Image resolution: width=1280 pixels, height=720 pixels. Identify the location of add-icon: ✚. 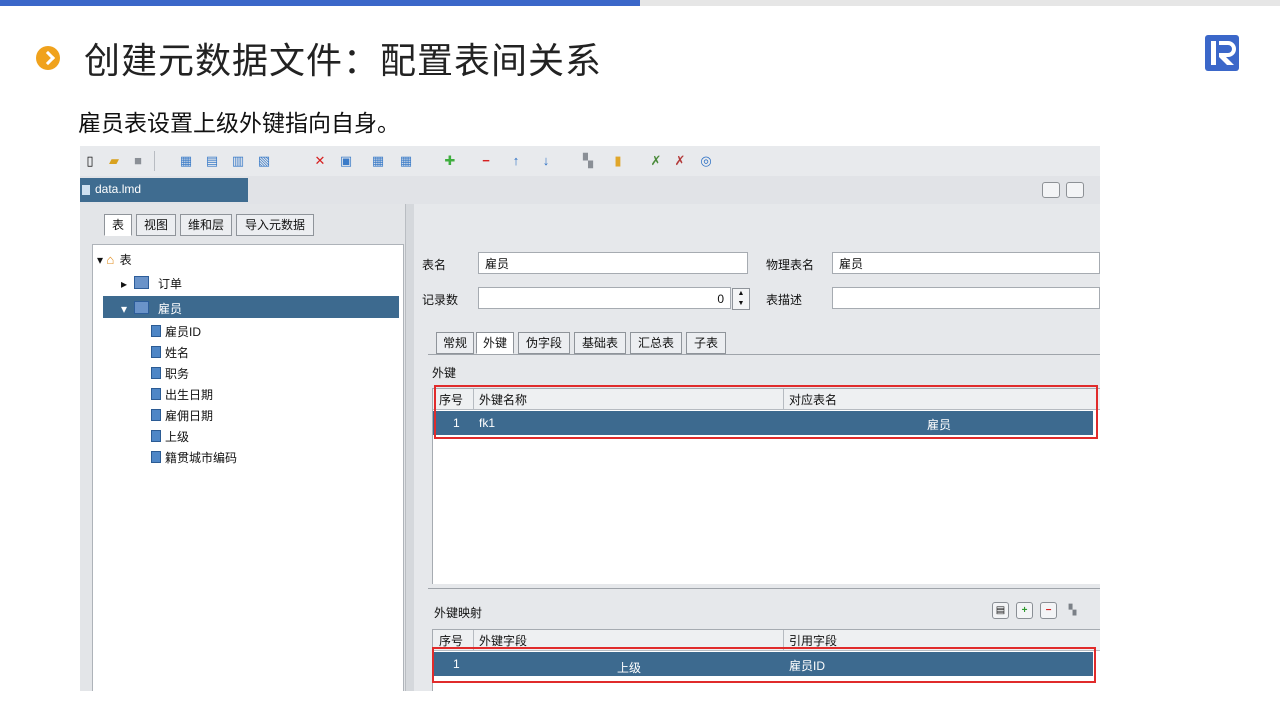
(450, 161).